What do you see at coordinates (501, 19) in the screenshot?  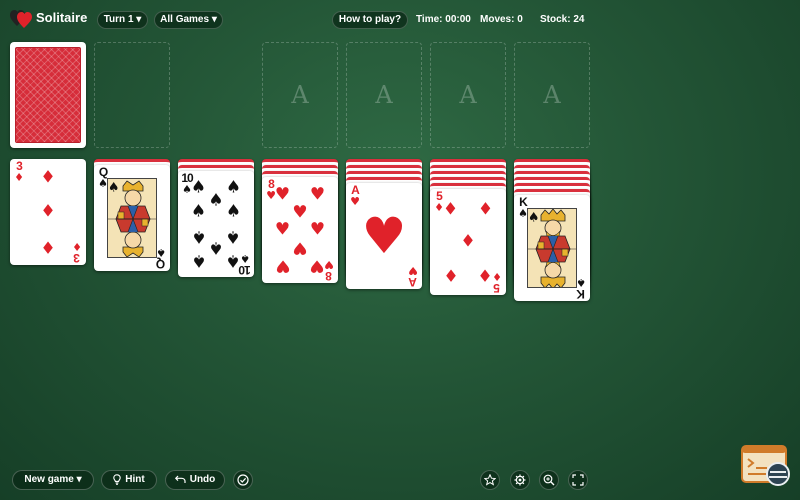 I see `moves-counter: Moves: 0` at bounding box center [501, 19].